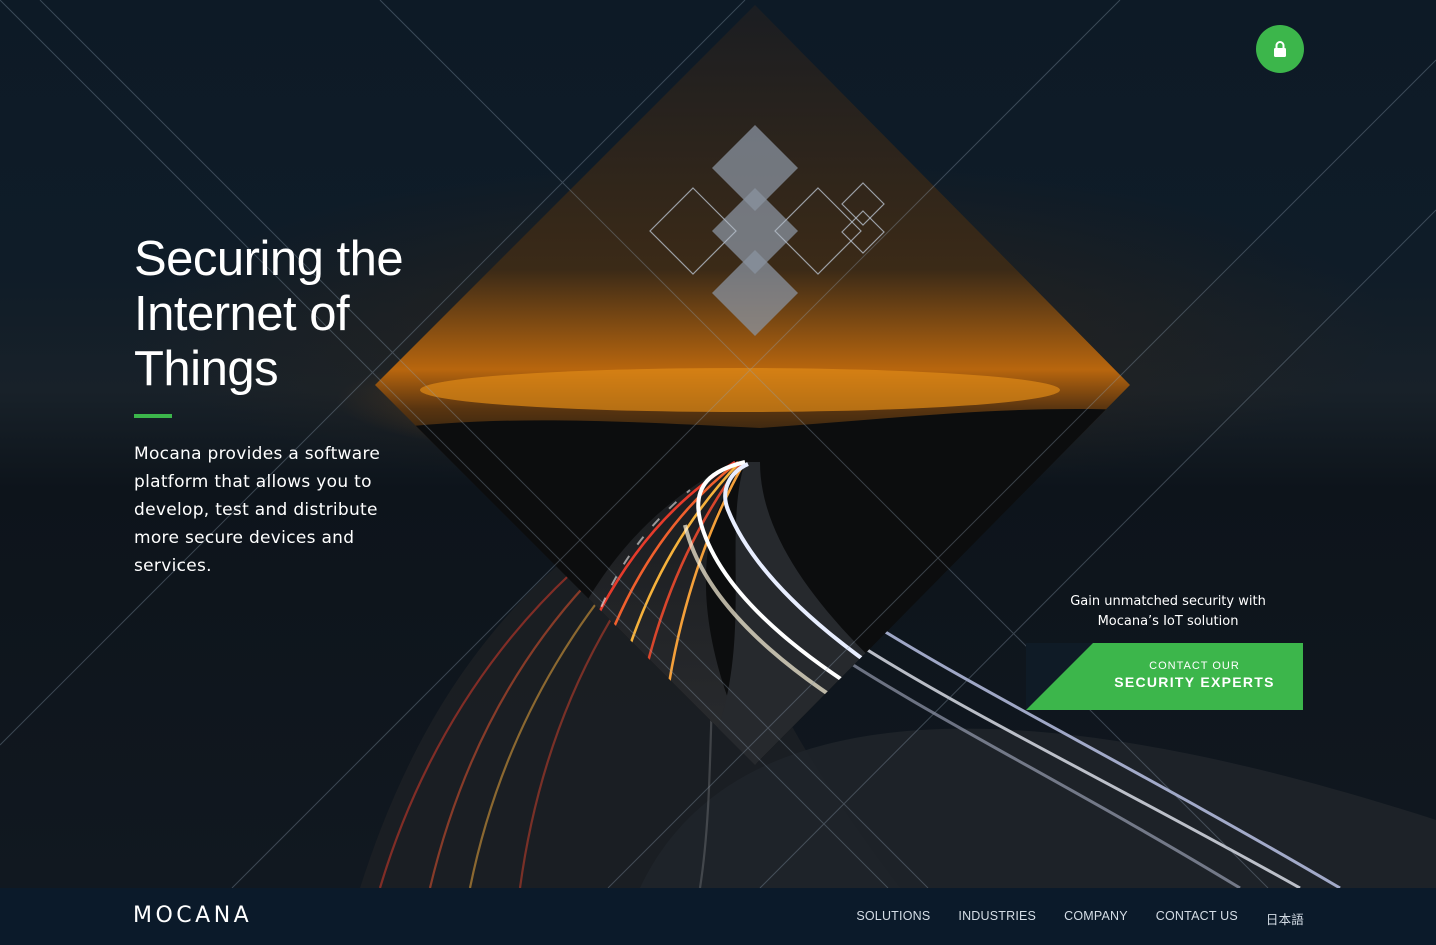 The image size is (1436, 945). Describe the element at coordinates (1059, 676) in the screenshot. I see `button-notch` at that location.